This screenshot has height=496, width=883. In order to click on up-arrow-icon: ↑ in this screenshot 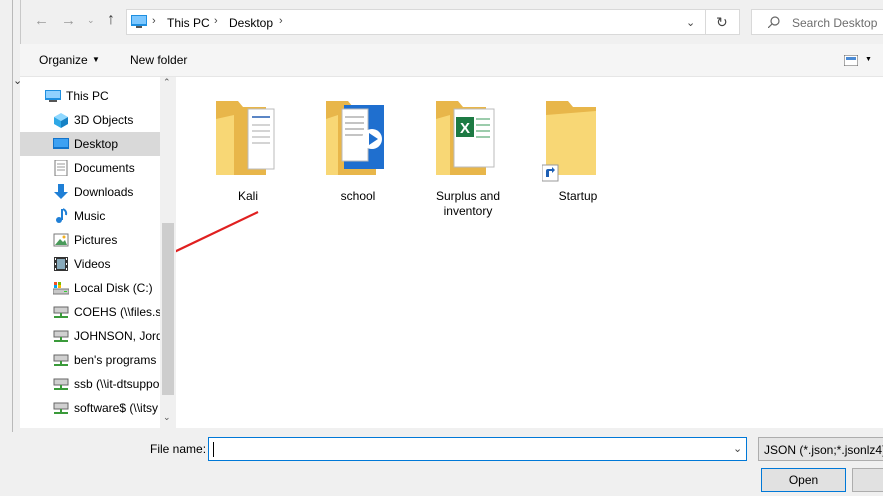, I will do `click(111, 20)`.